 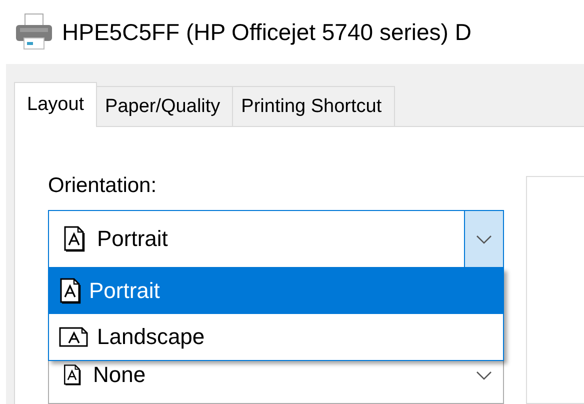 I want to click on orientation-label: Orientation:, so click(x=103, y=186).